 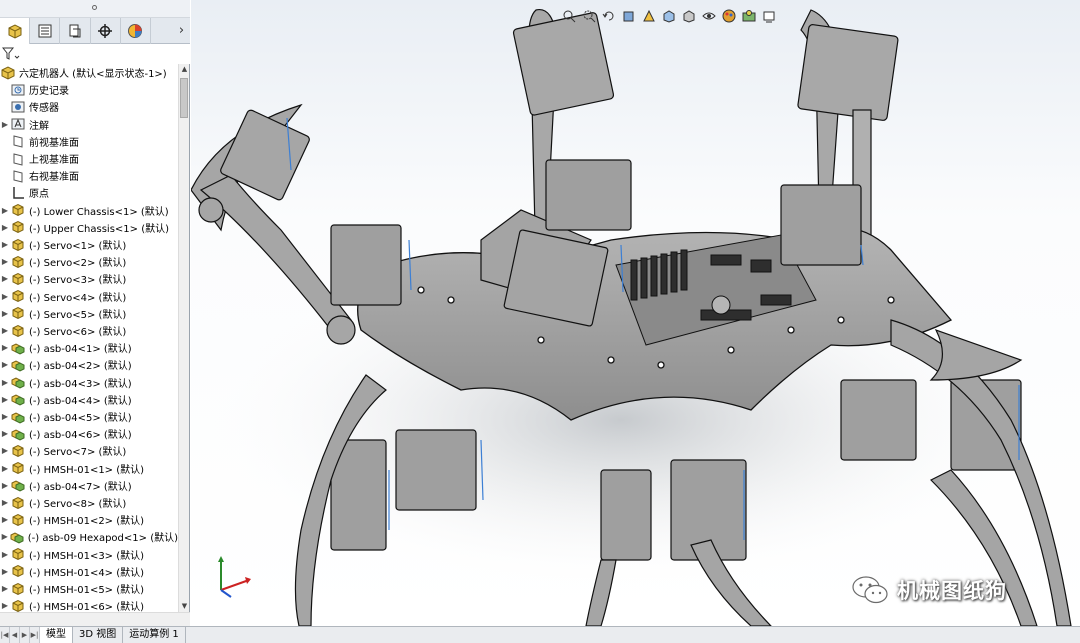 I want to click on tree-item: 原点, so click(x=89, y=192).